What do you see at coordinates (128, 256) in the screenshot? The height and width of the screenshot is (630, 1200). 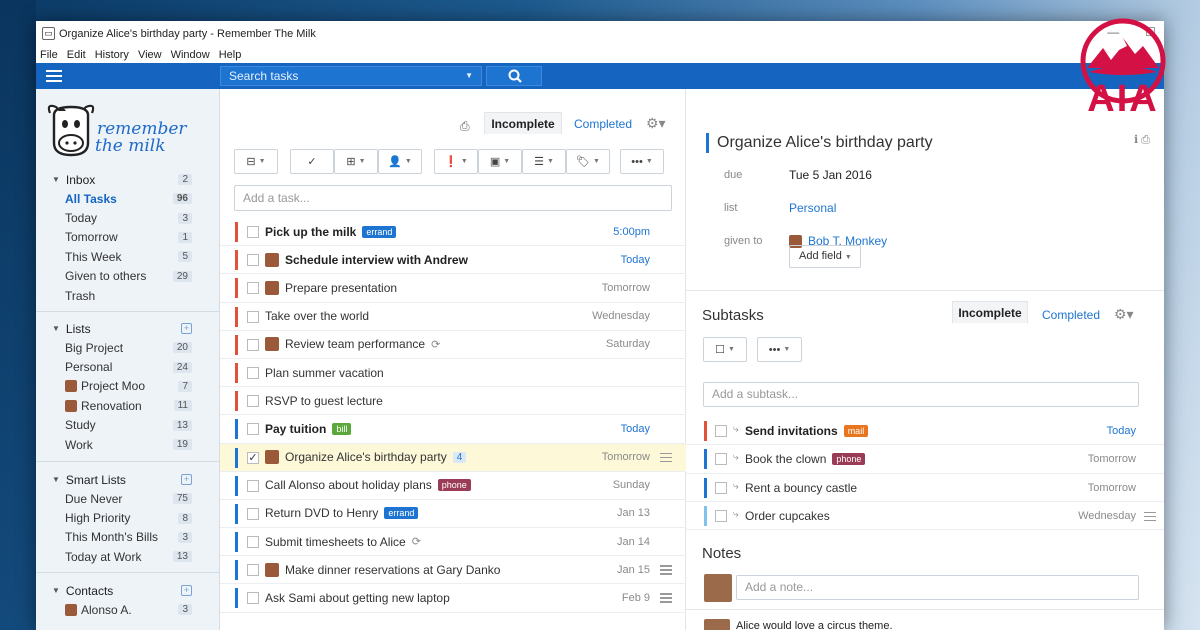 I see `sidebar-item-this-week: This Week 5` at bounding box center [128, 256].